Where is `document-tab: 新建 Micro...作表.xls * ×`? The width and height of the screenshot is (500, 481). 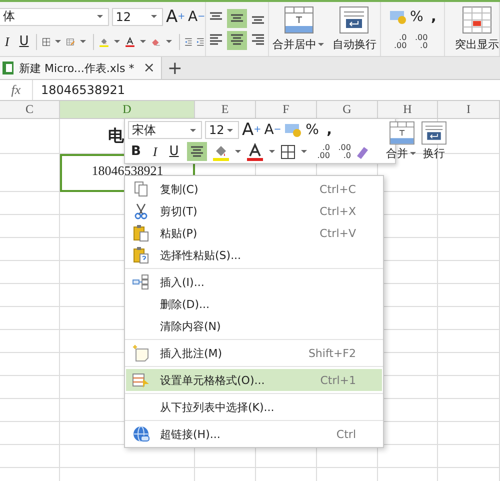
document-tab: 新建 Micro...作表.xls * × is located at coordinates (81, 68).